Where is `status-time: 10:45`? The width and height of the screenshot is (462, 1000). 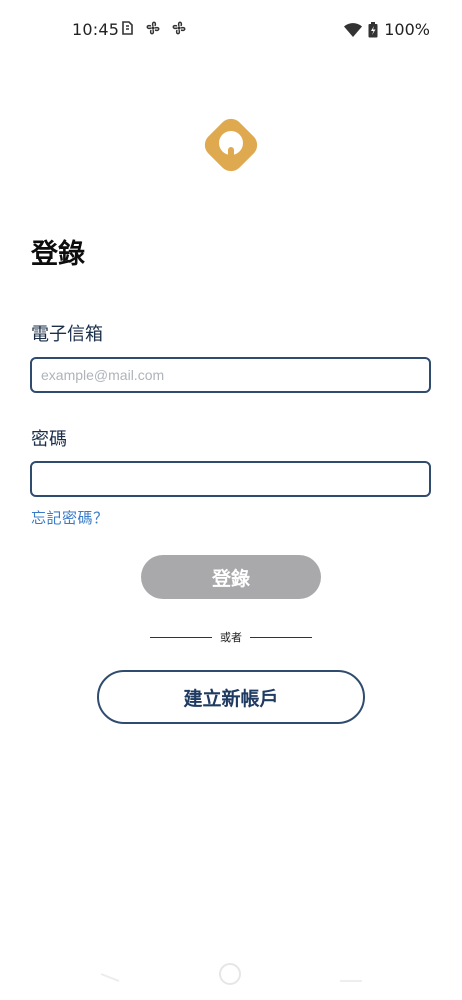 status-time: 10:45 is located at coordinates (96, 29).